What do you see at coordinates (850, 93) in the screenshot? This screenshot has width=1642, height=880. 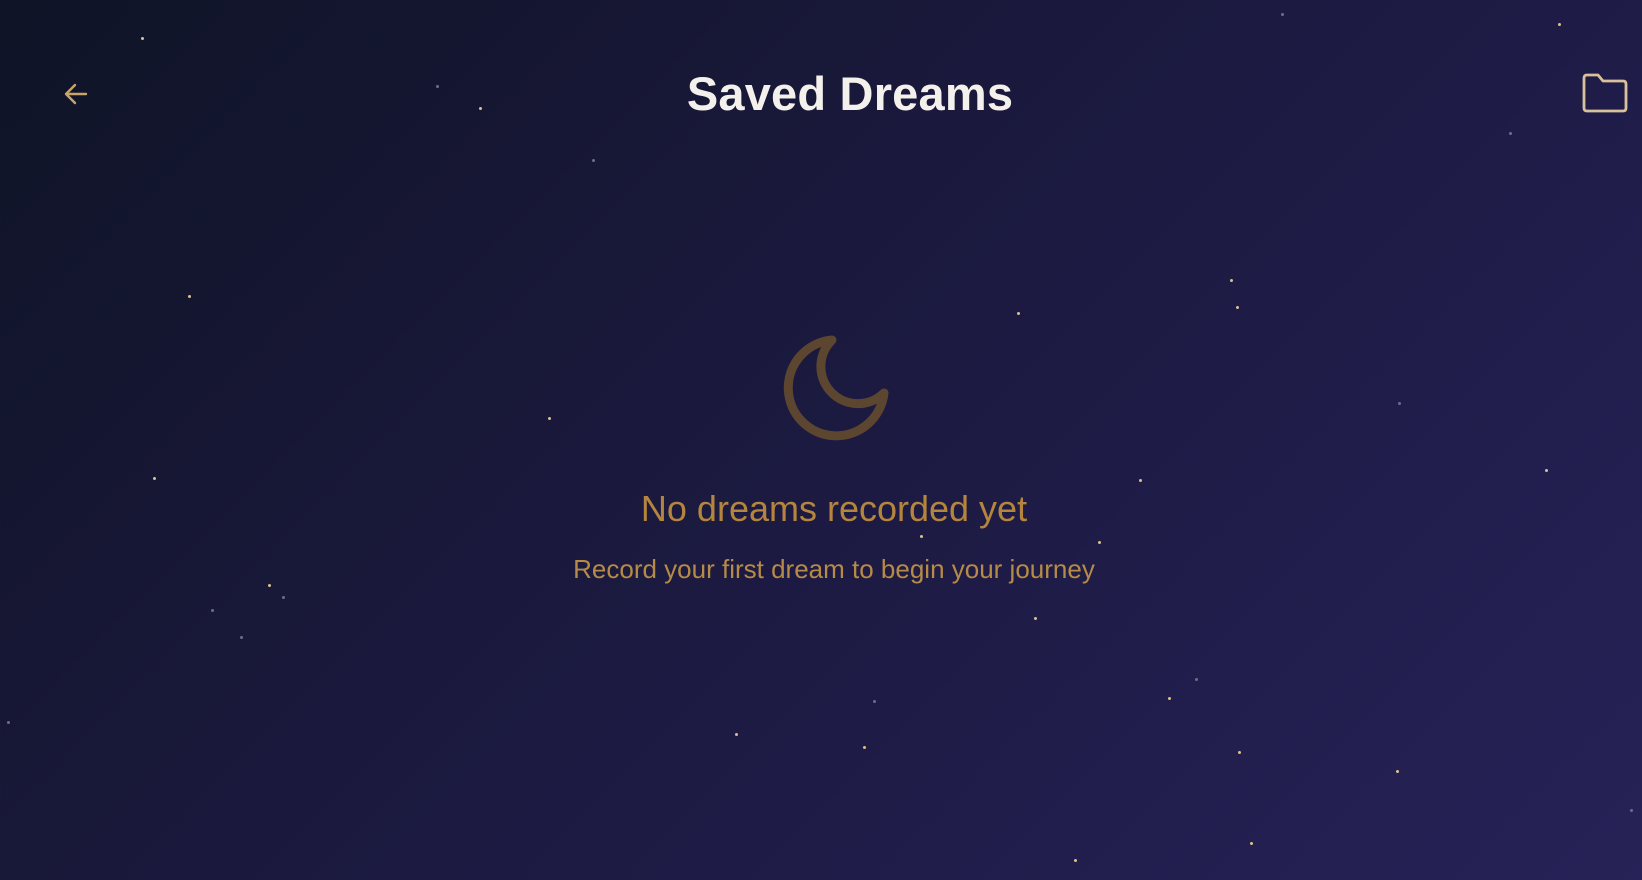 I see `page-title: Saved Dreams` at bounding box center [850, 93].